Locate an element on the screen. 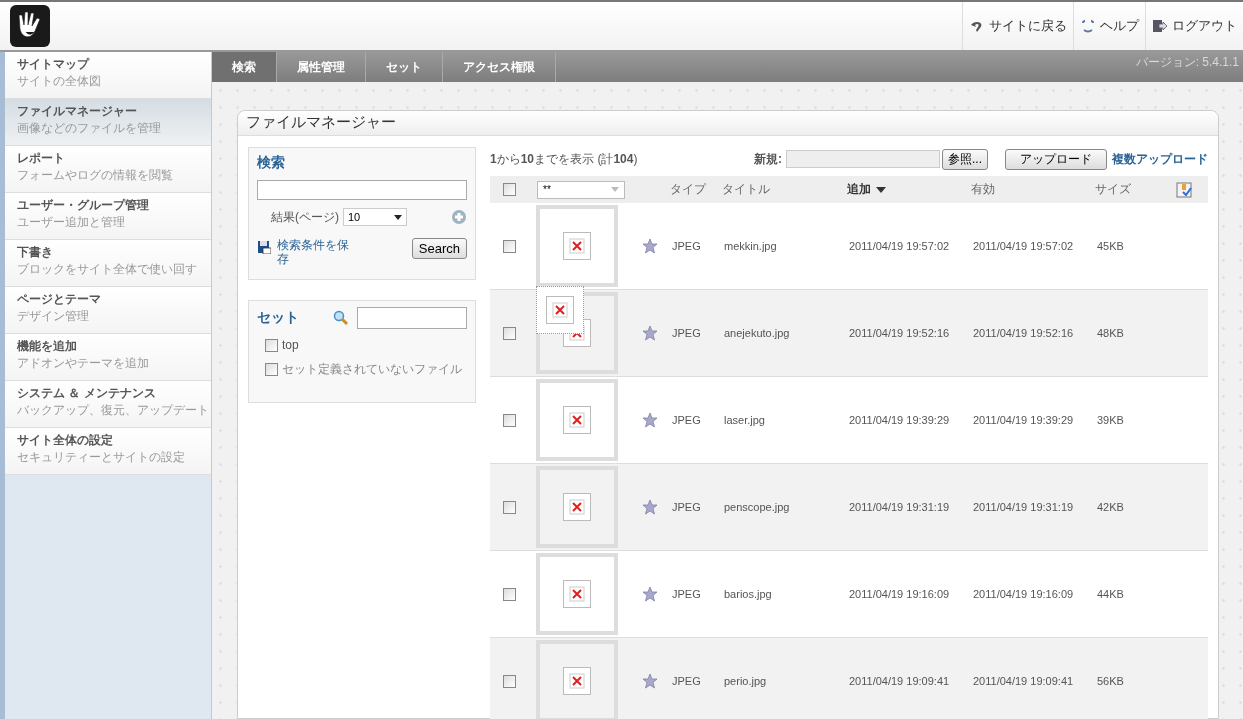 The width and height of the screenshot is (1243, 719). sets-heading: セット is located at coordinates (278, 318).